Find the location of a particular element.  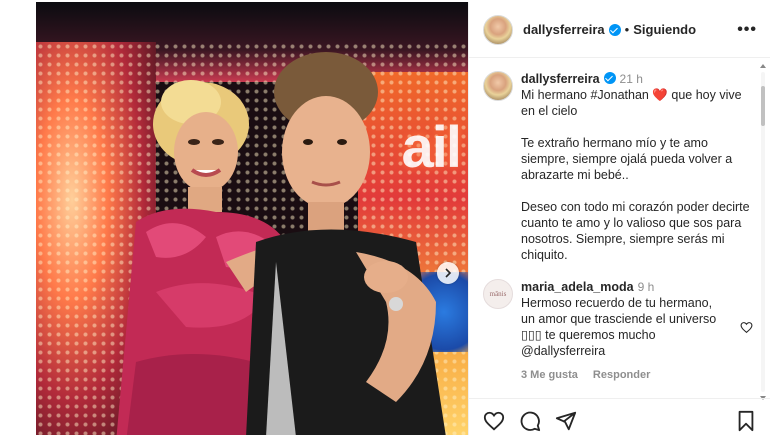

caption-line1: Mi hermano #Jonathan is located at coordinates (585, 95).